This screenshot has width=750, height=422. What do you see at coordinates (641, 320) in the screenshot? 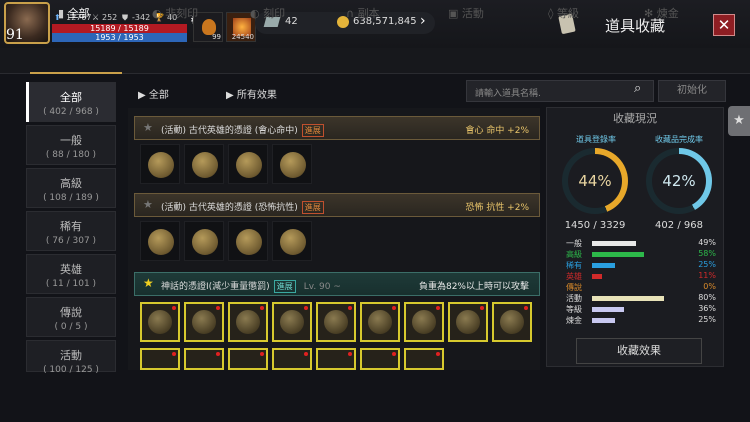
I see `grade-row: 煉金 25%` at bounding box center [641, 320].